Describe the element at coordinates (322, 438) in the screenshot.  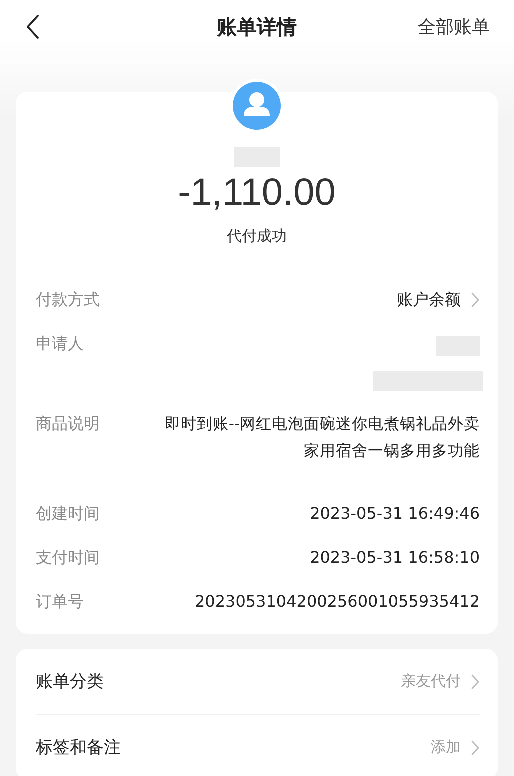
I see `description-text: 即时到账--网红电泡面碗迷你电煮锅礼品外卖 家用宿舍一锅多用多功能` at that location.